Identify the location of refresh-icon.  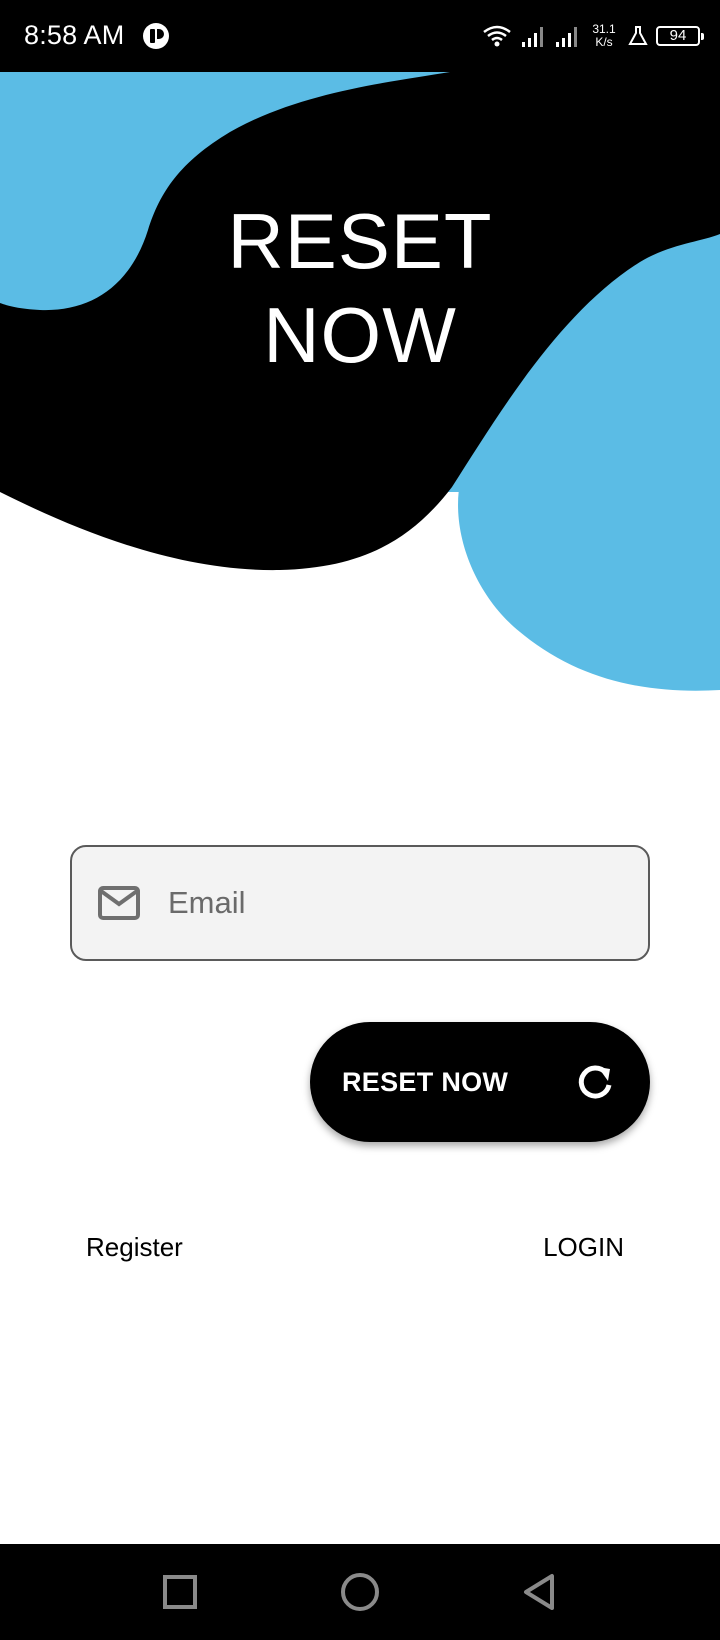
(595, 1082).